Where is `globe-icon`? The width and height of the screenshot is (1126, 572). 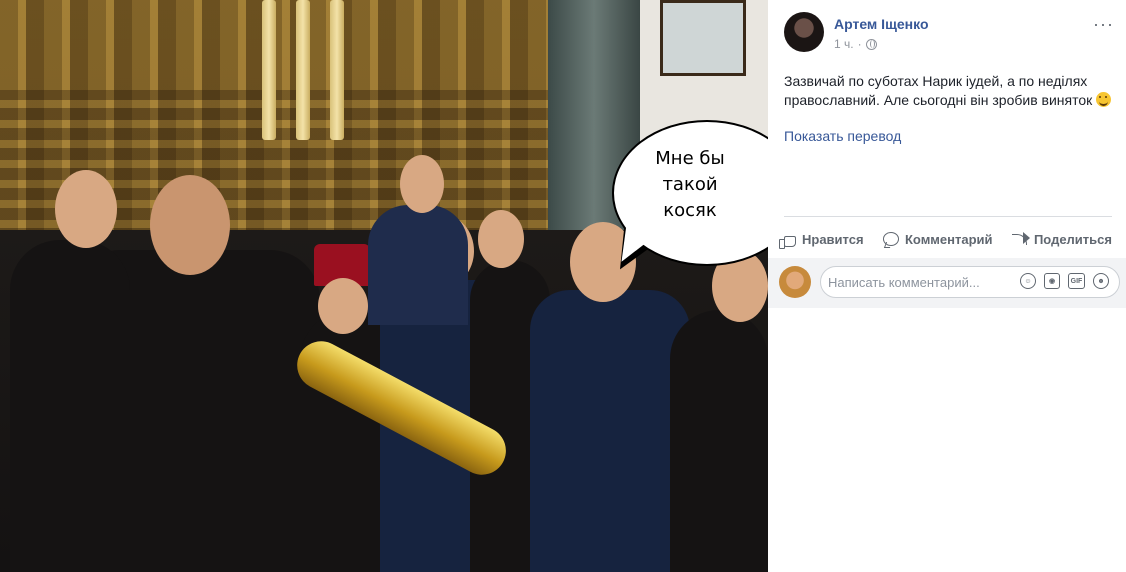
globe-icon is located at coordinates (871, 44).